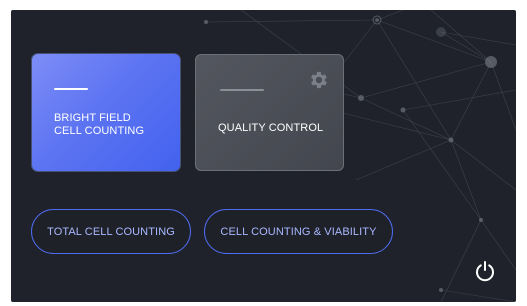  I want to click on cell-counting-viability-button: CELL COUNTING & VIABILITY, so click(298, 231).